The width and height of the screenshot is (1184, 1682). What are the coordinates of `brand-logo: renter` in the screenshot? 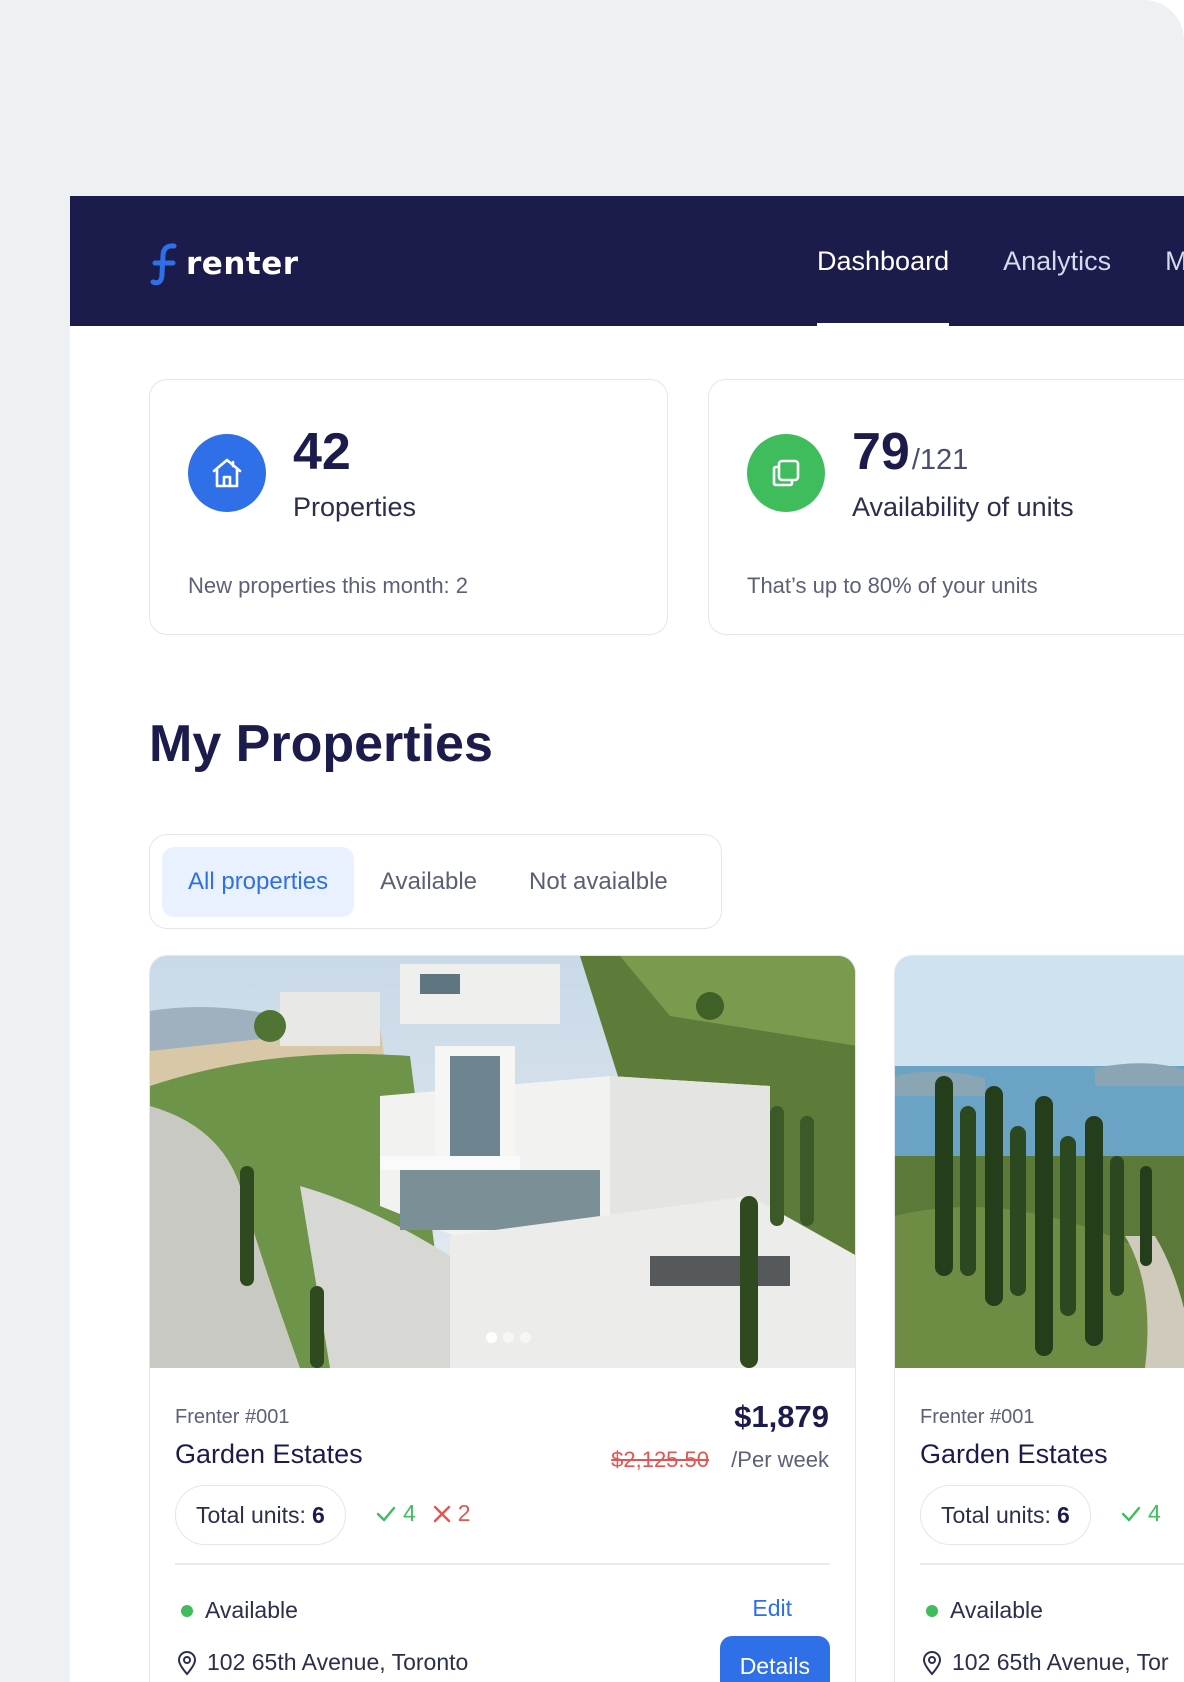 It's located at (224, 264).